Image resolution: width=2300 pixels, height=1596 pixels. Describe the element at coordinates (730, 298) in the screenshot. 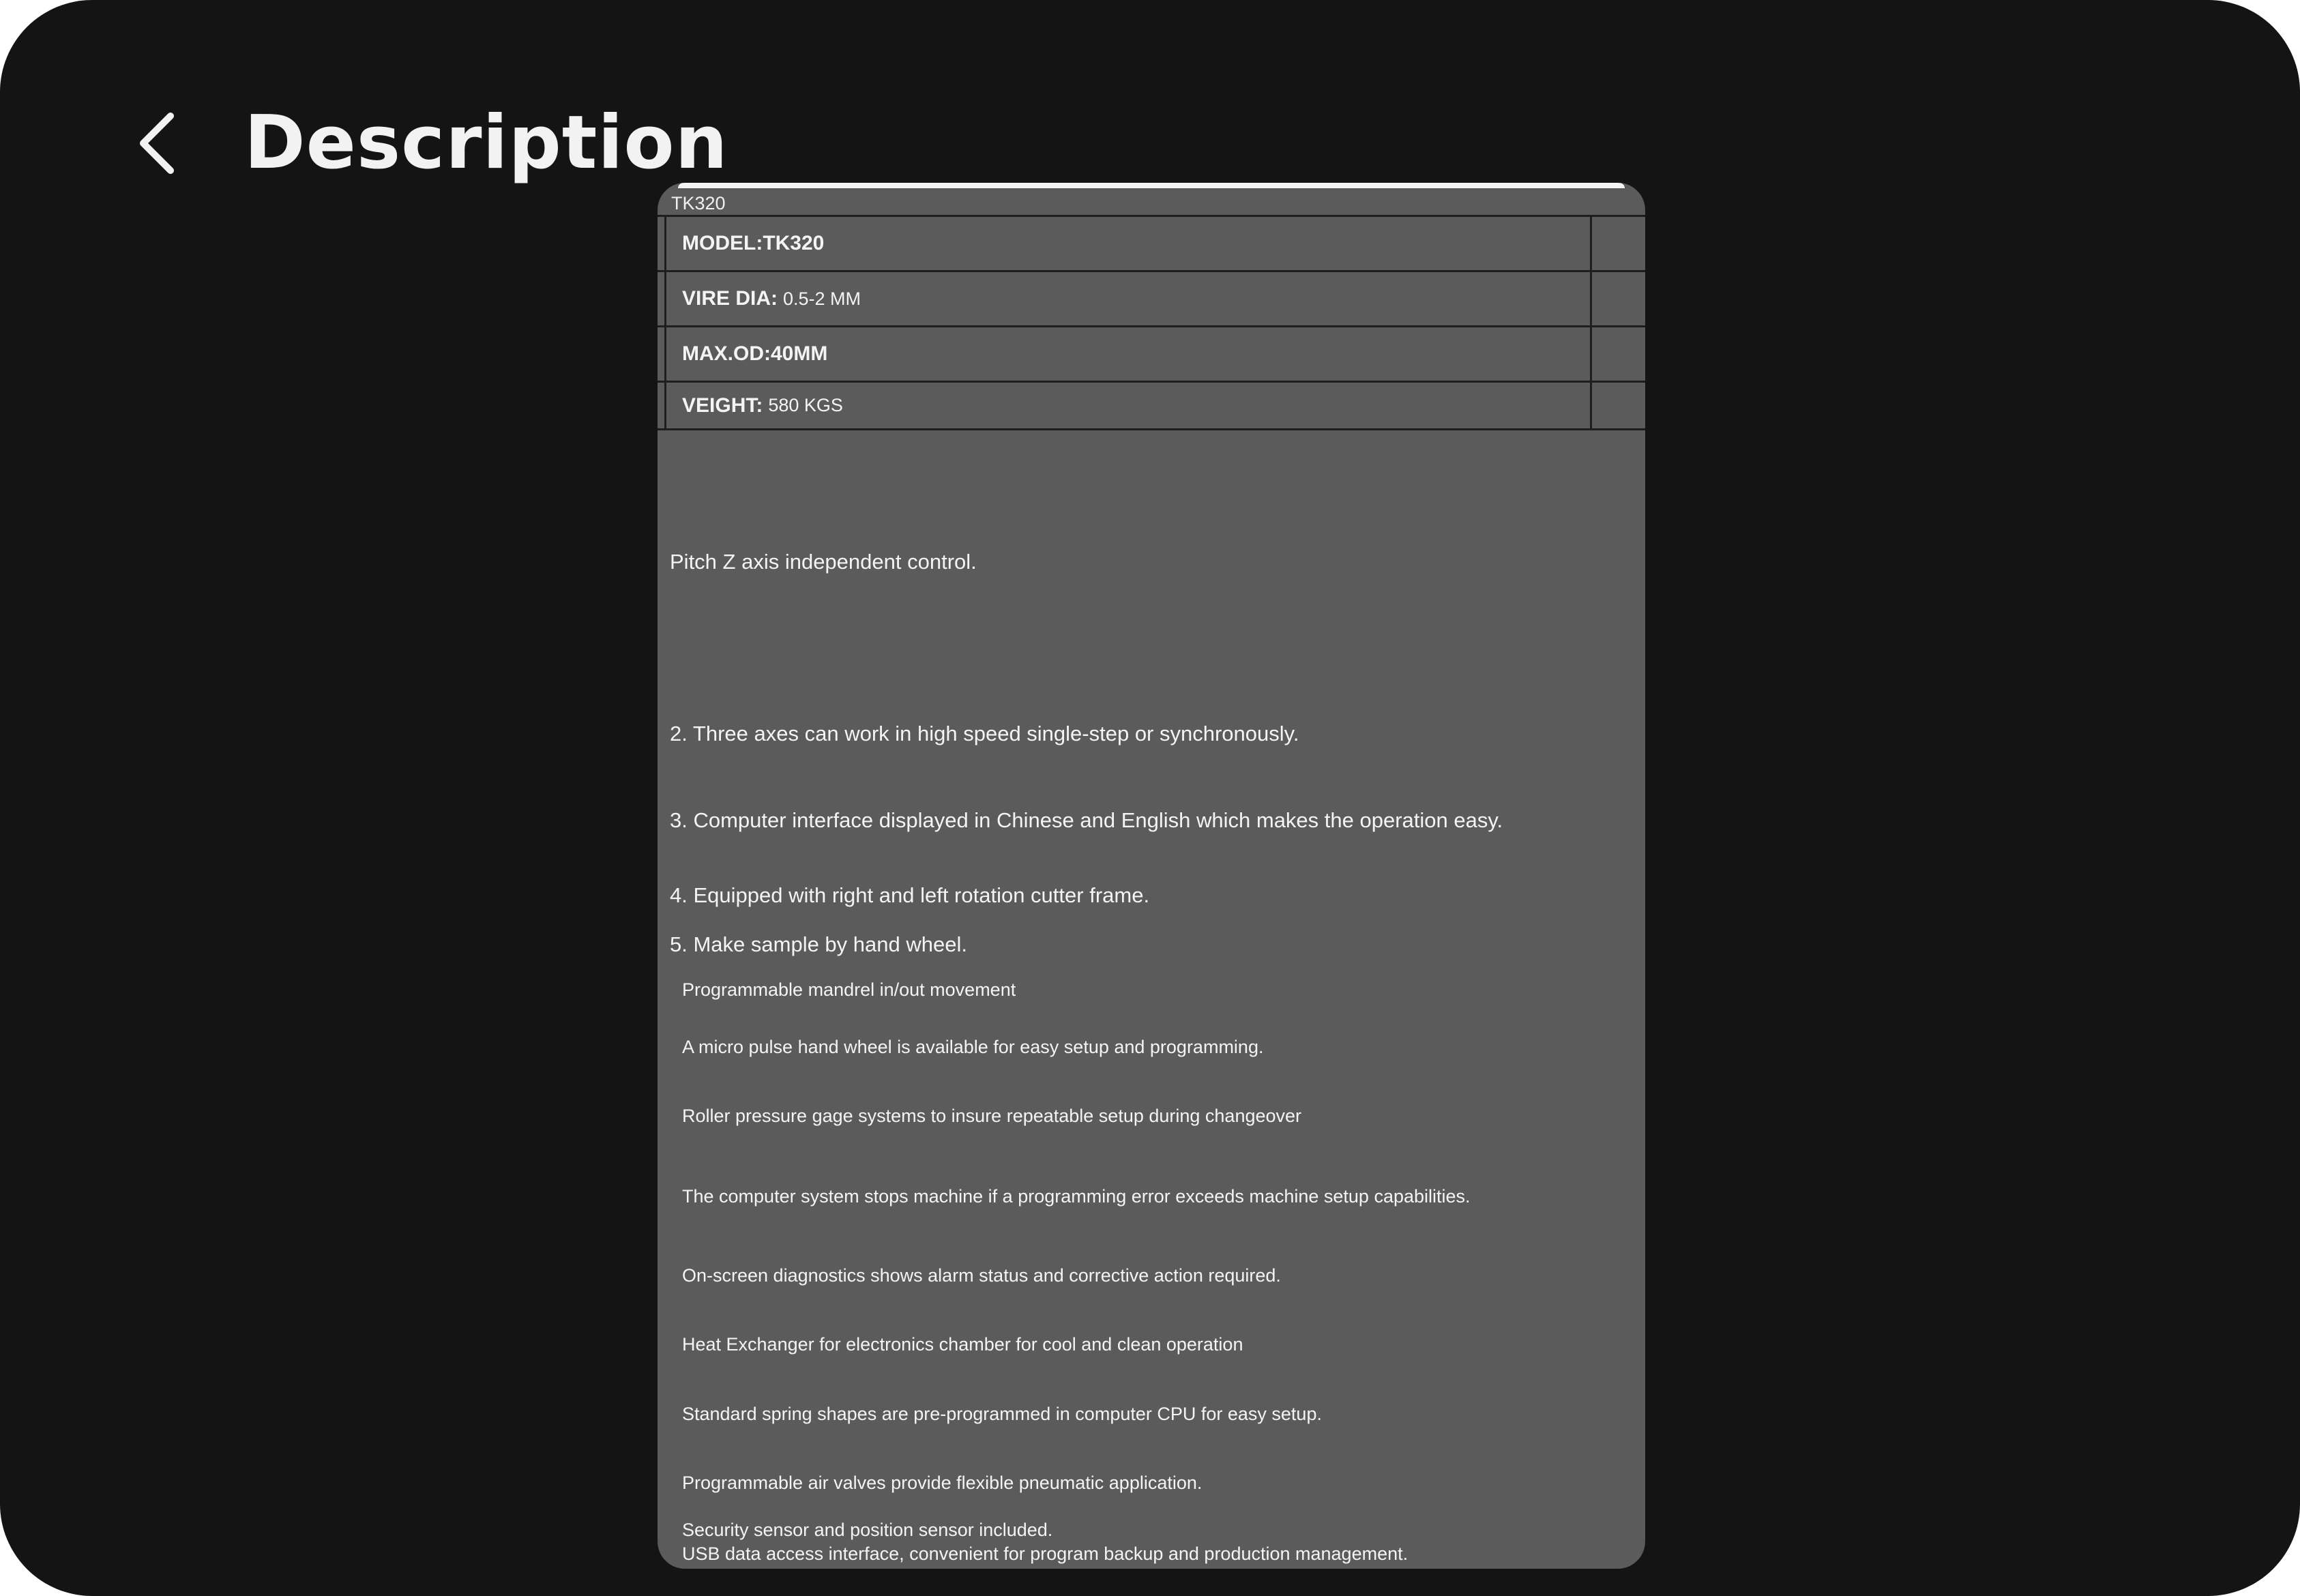

I see `spec-label: VIRE DIA:` at that location.